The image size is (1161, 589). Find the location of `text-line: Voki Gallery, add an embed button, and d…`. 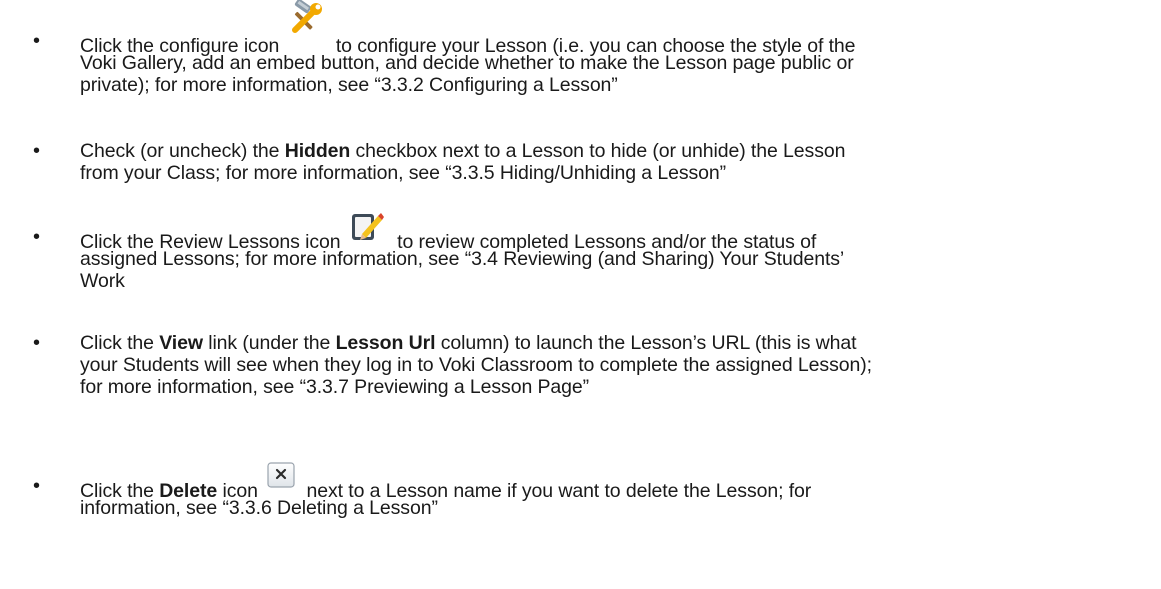

text-line: Voki Gallery, add an embed button, and d… is located at coordinates (467, 63).